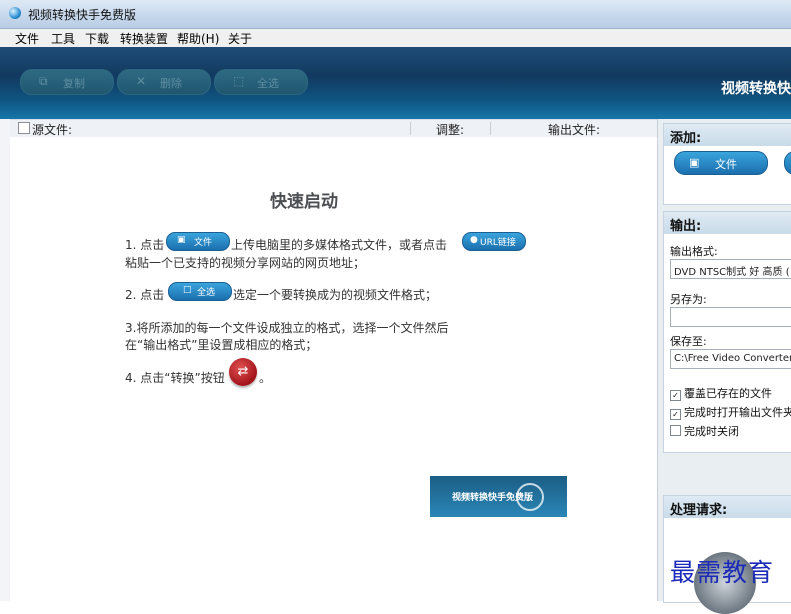 This screenshot has width=791, height=614. What do you see at coordinates (164, 82) in the screenshot?
I see `delete-button: ✕ 删除` at bounding box center [164, 82].